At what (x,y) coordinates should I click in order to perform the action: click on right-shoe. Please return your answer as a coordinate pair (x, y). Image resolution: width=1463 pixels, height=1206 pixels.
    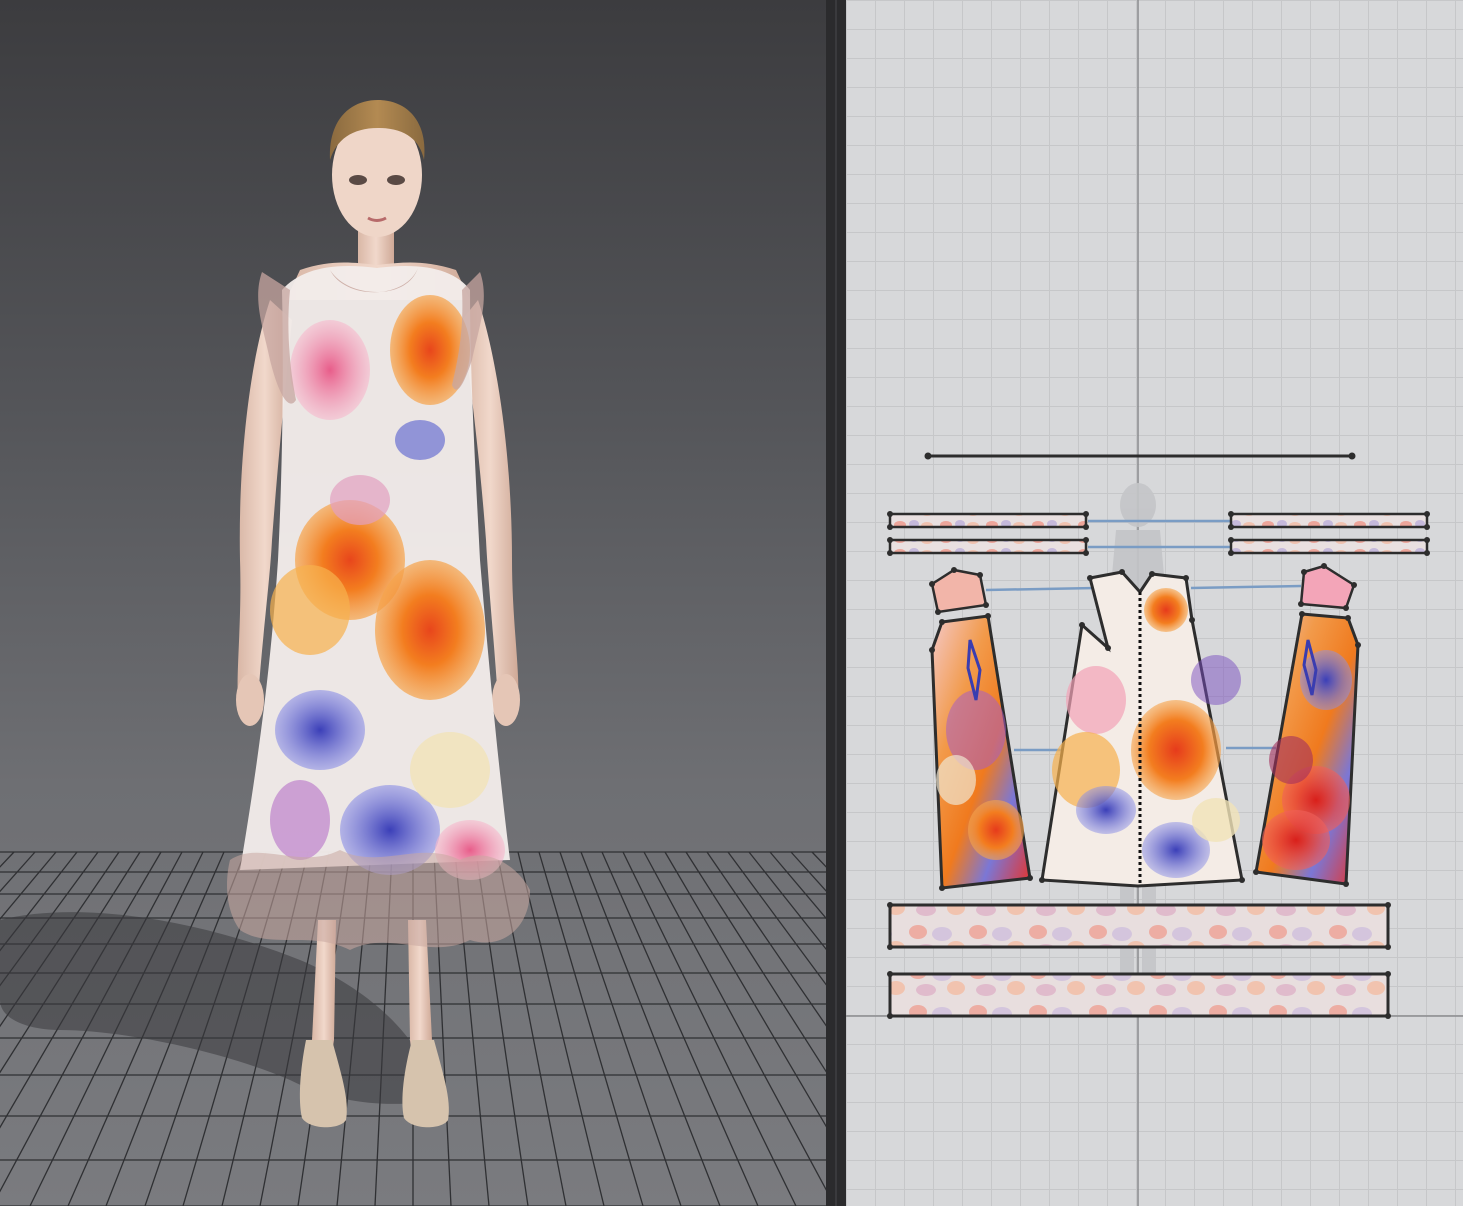
    Looking at the image, I should click on (425, 1084).